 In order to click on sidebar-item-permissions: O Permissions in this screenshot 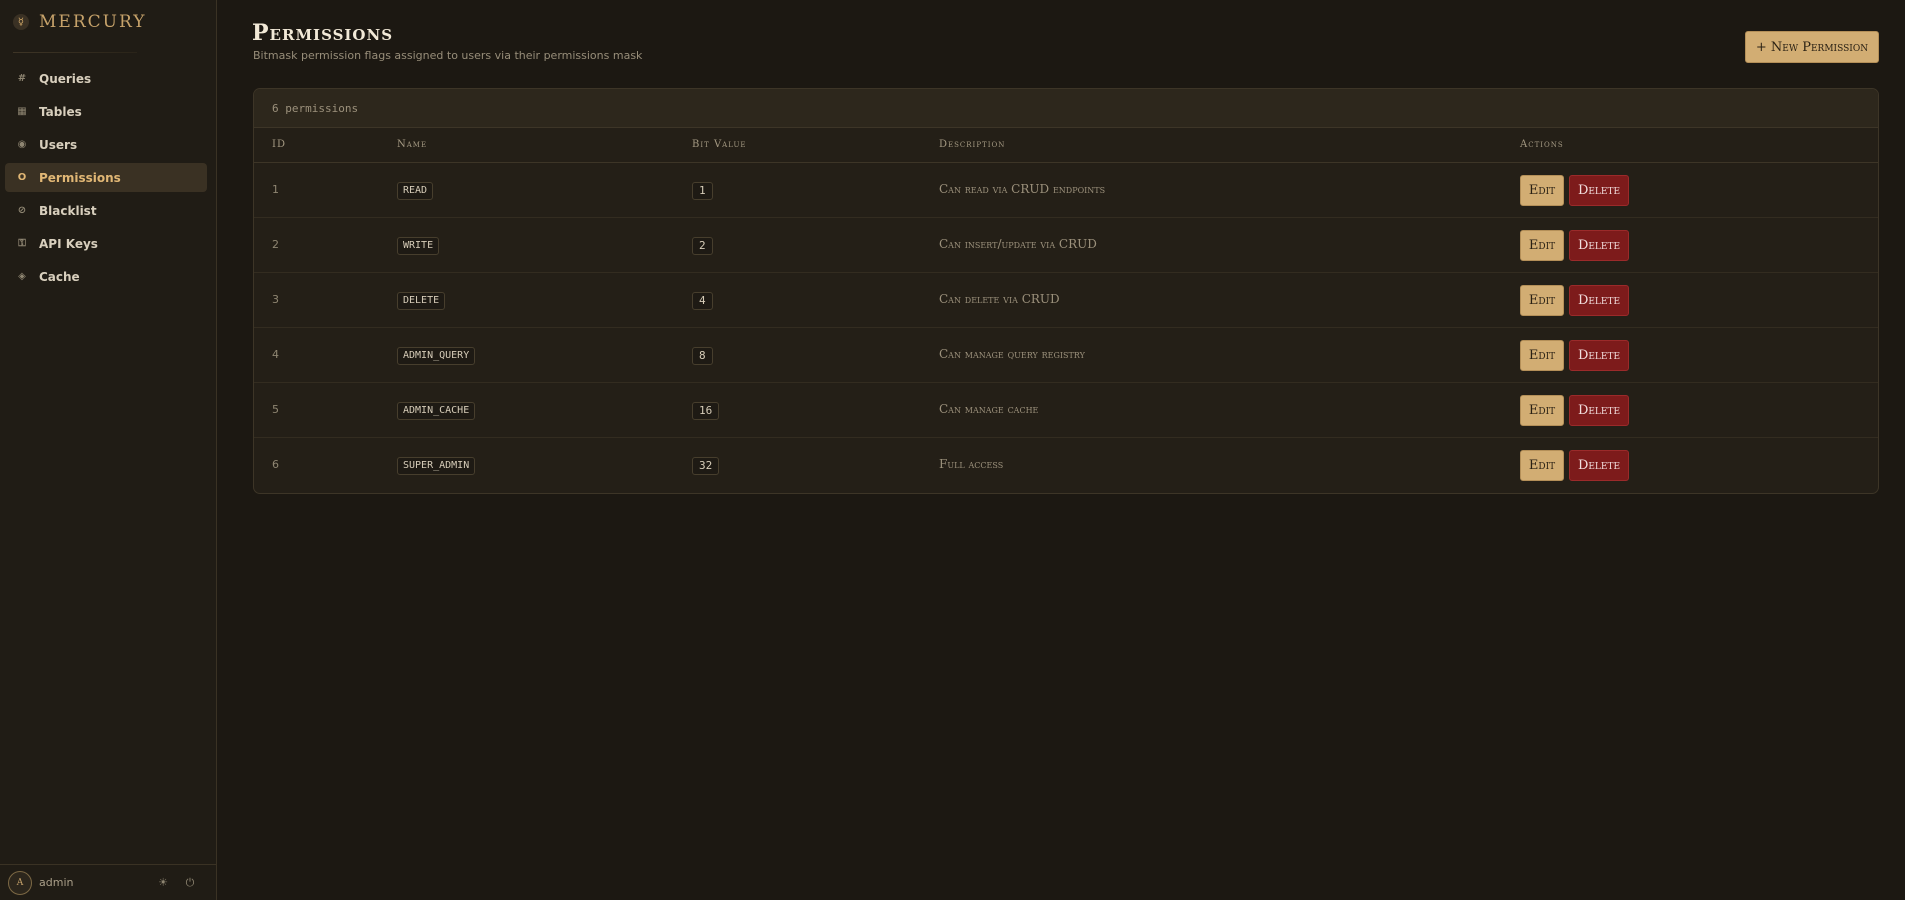, I will do `click(106, 177)`.